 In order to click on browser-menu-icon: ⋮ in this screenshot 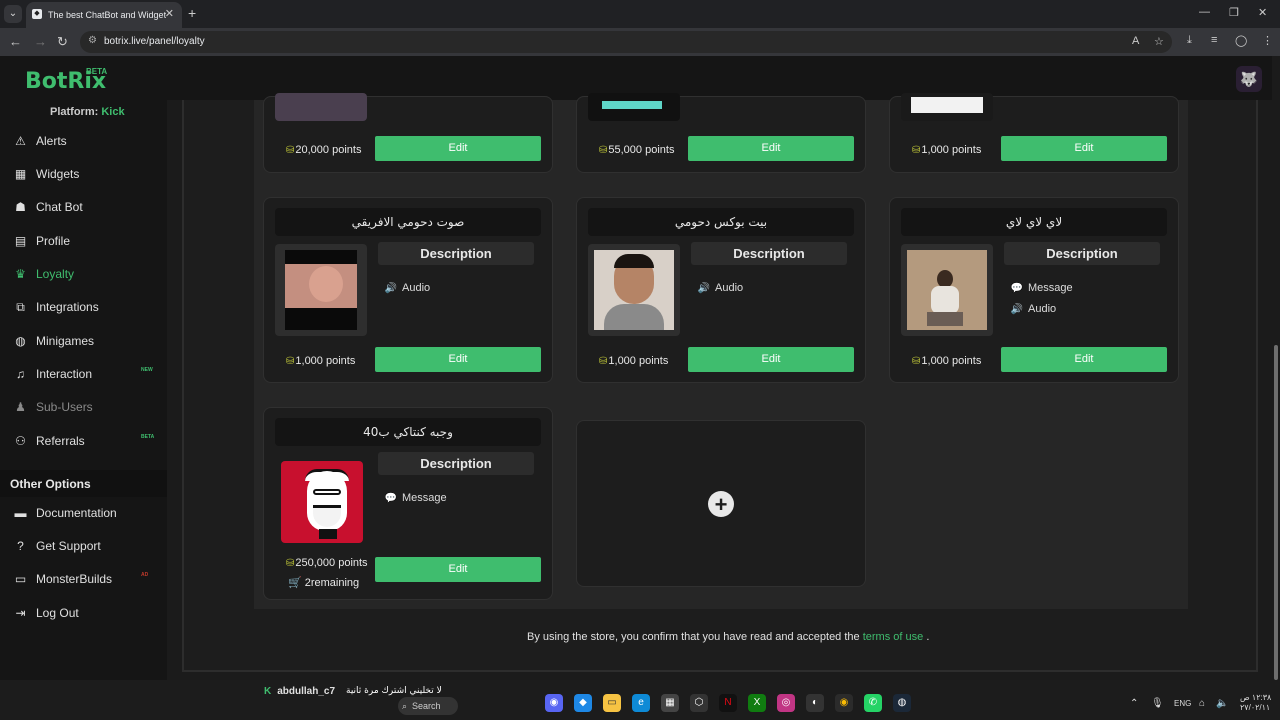, I will do `click(1267, 40)`.